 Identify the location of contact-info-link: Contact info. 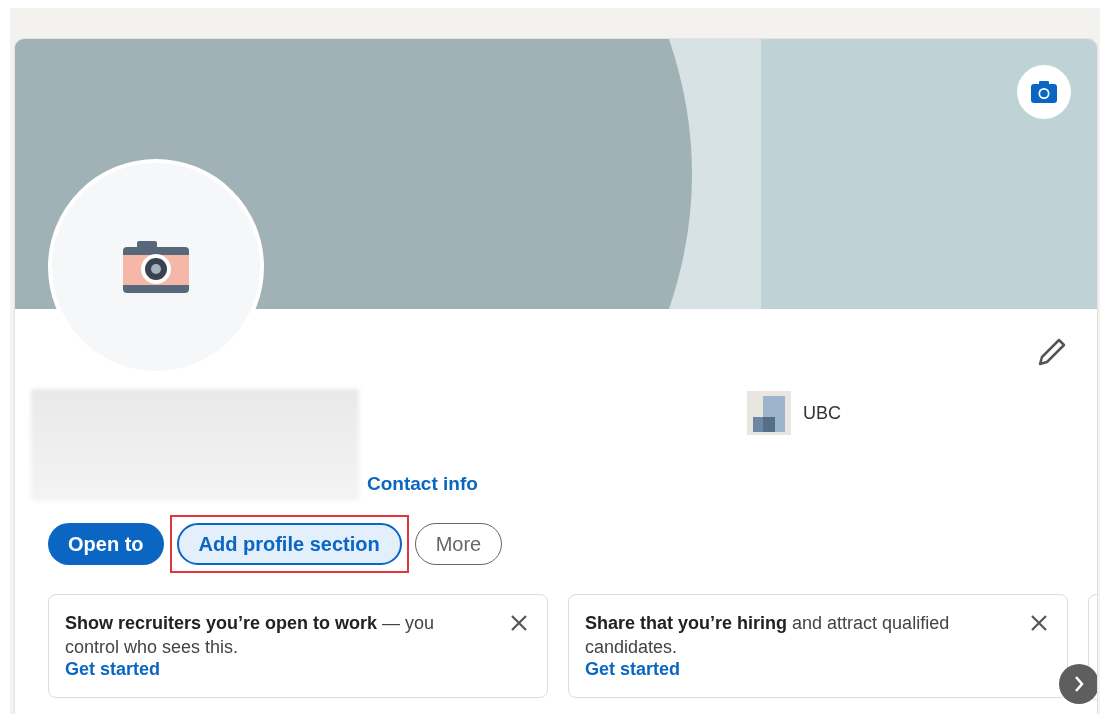
(422, 484).